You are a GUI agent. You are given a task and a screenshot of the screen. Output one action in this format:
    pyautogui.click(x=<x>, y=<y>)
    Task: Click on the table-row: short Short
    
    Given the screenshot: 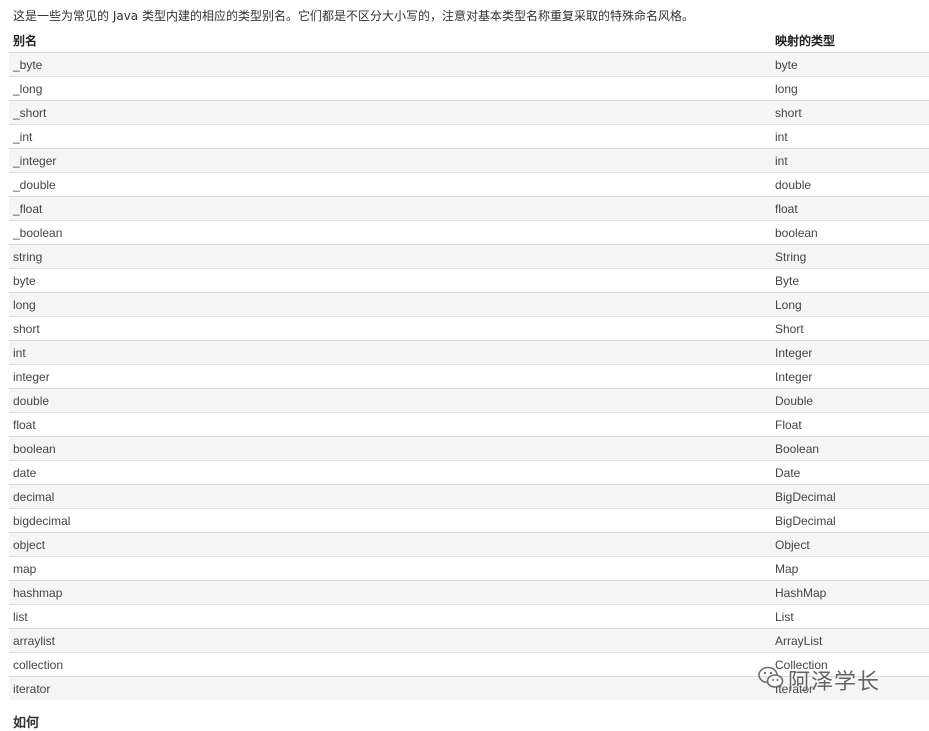 What is the action you would take?
    pyautogui.click(x=469, y=328)
    